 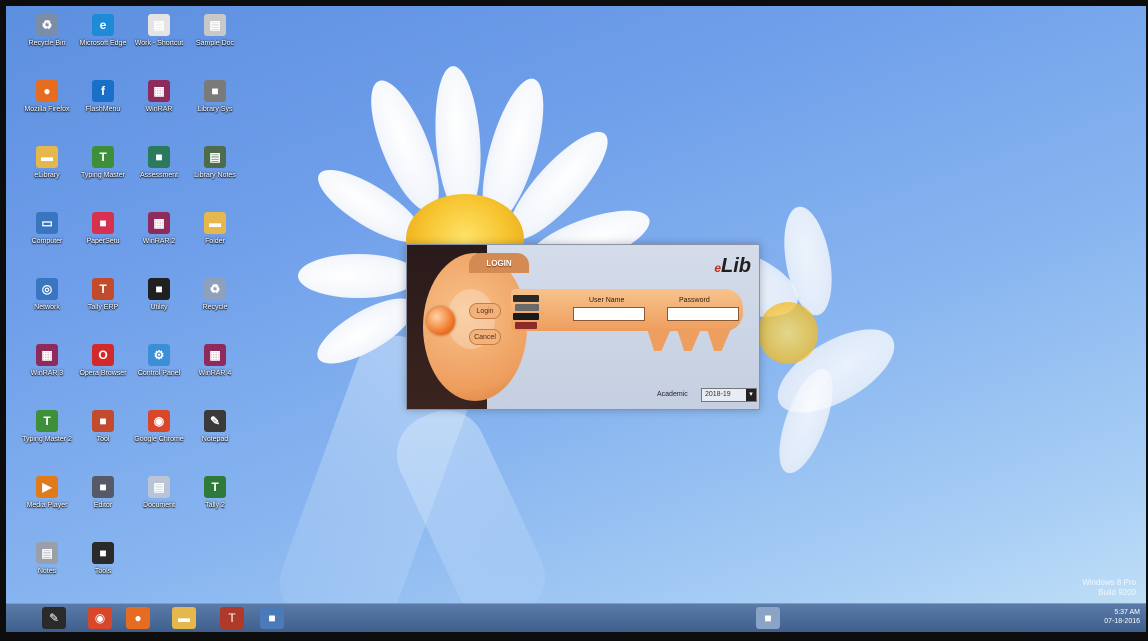 I want to click on desktop-icon: T Tally 2, so click(x=215, y=493).